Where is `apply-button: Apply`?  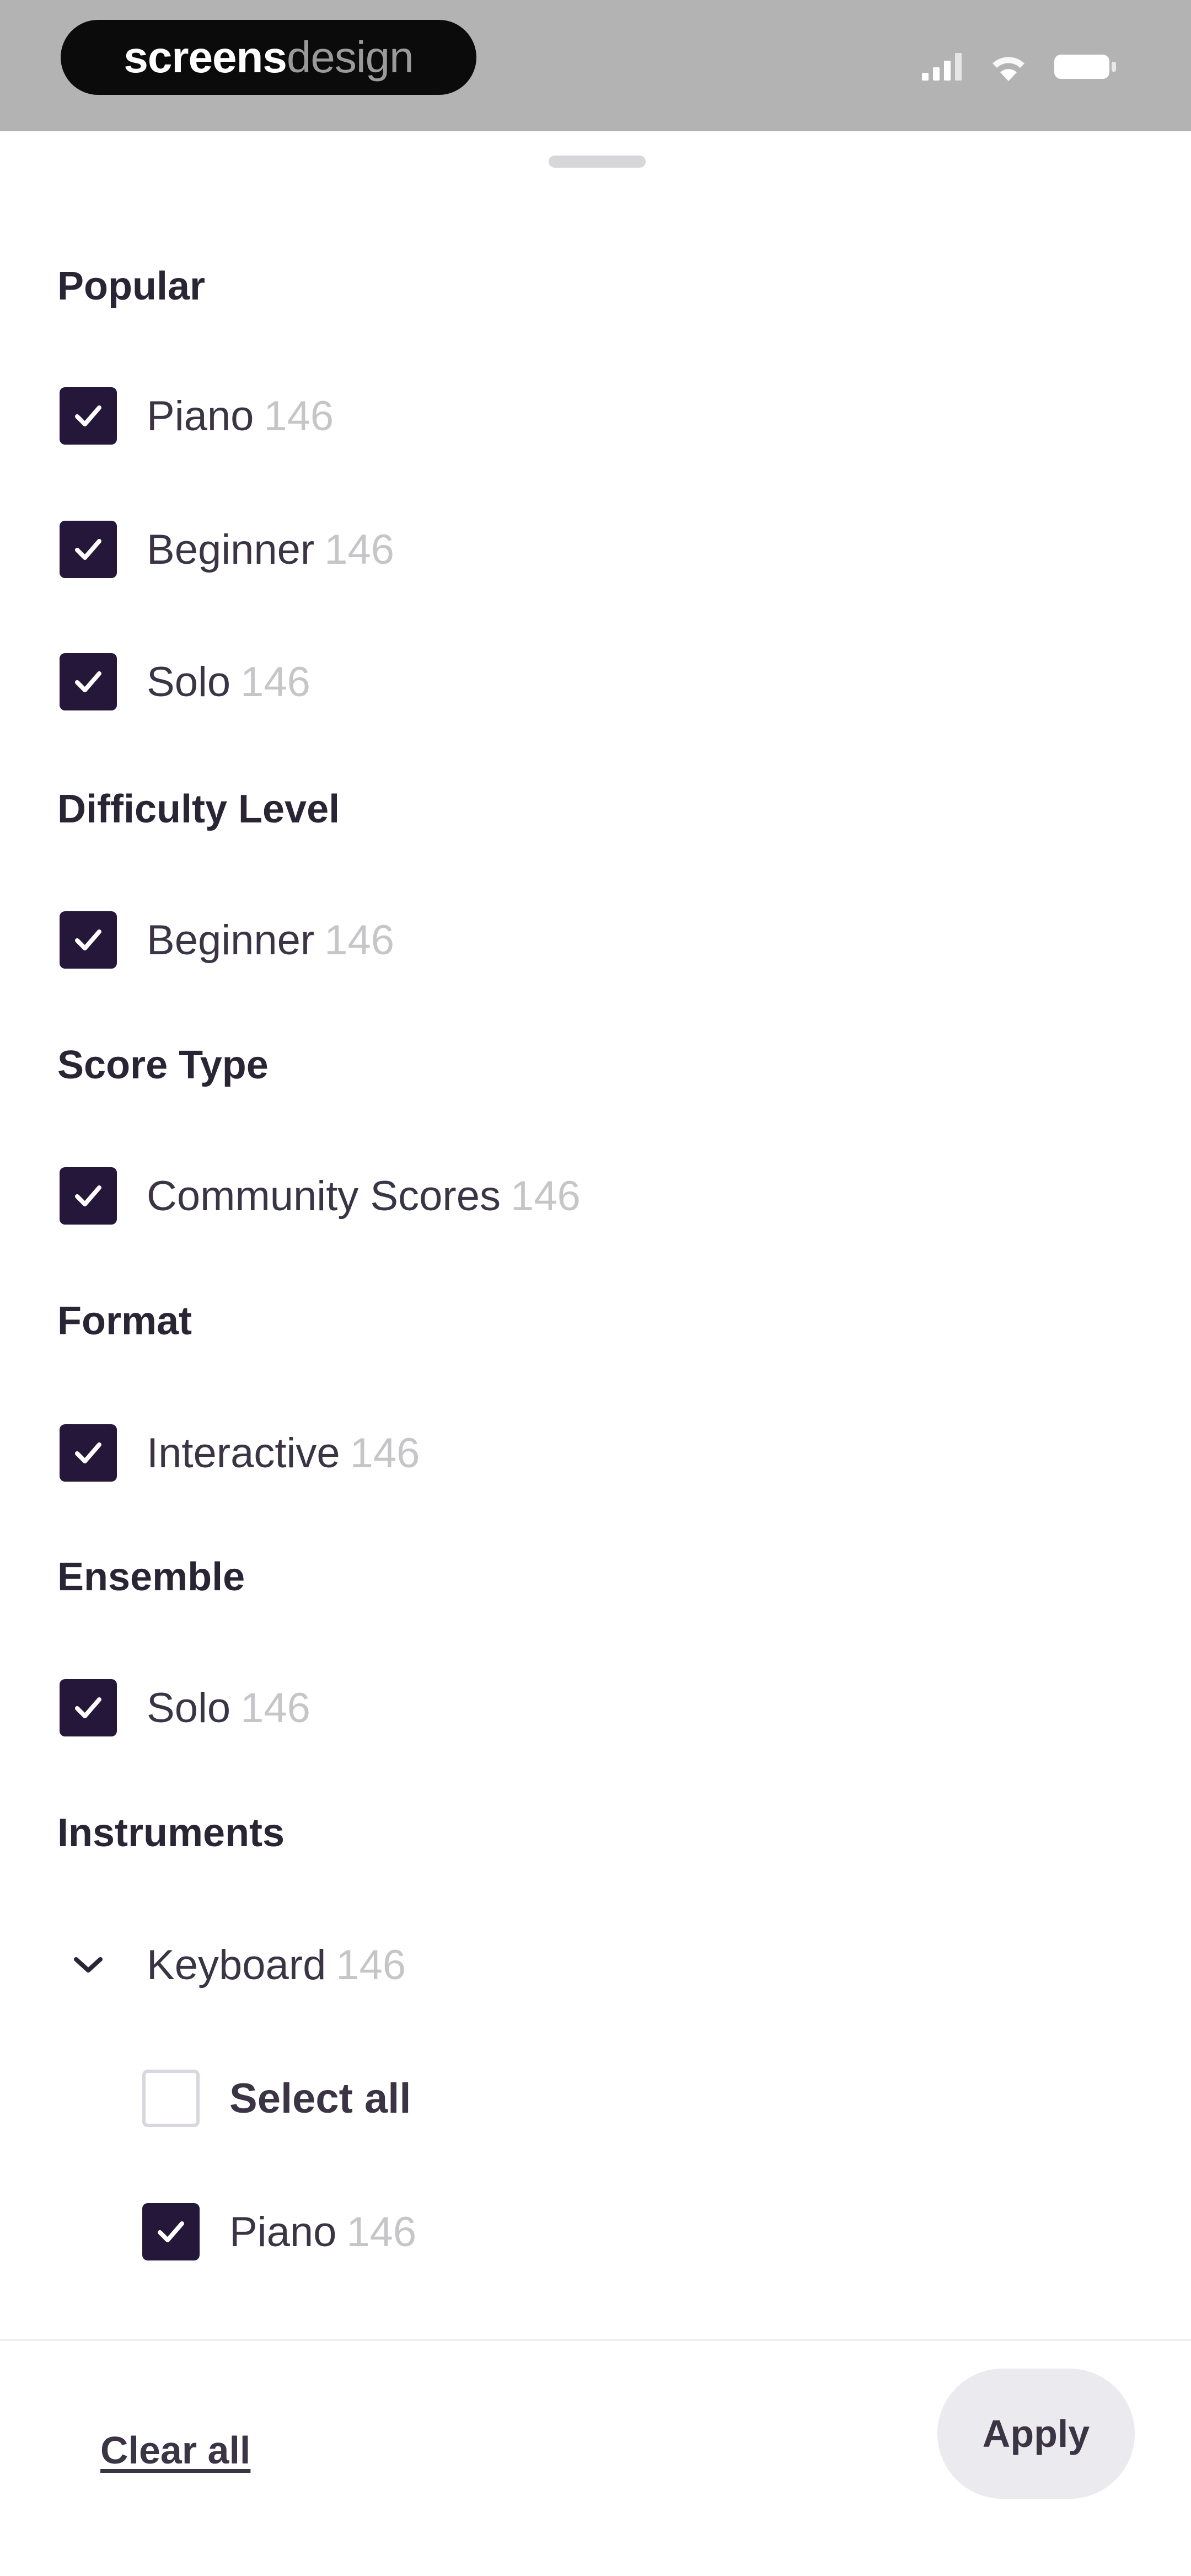 apply-button: Apply is located at coordinates (1036, 2434).